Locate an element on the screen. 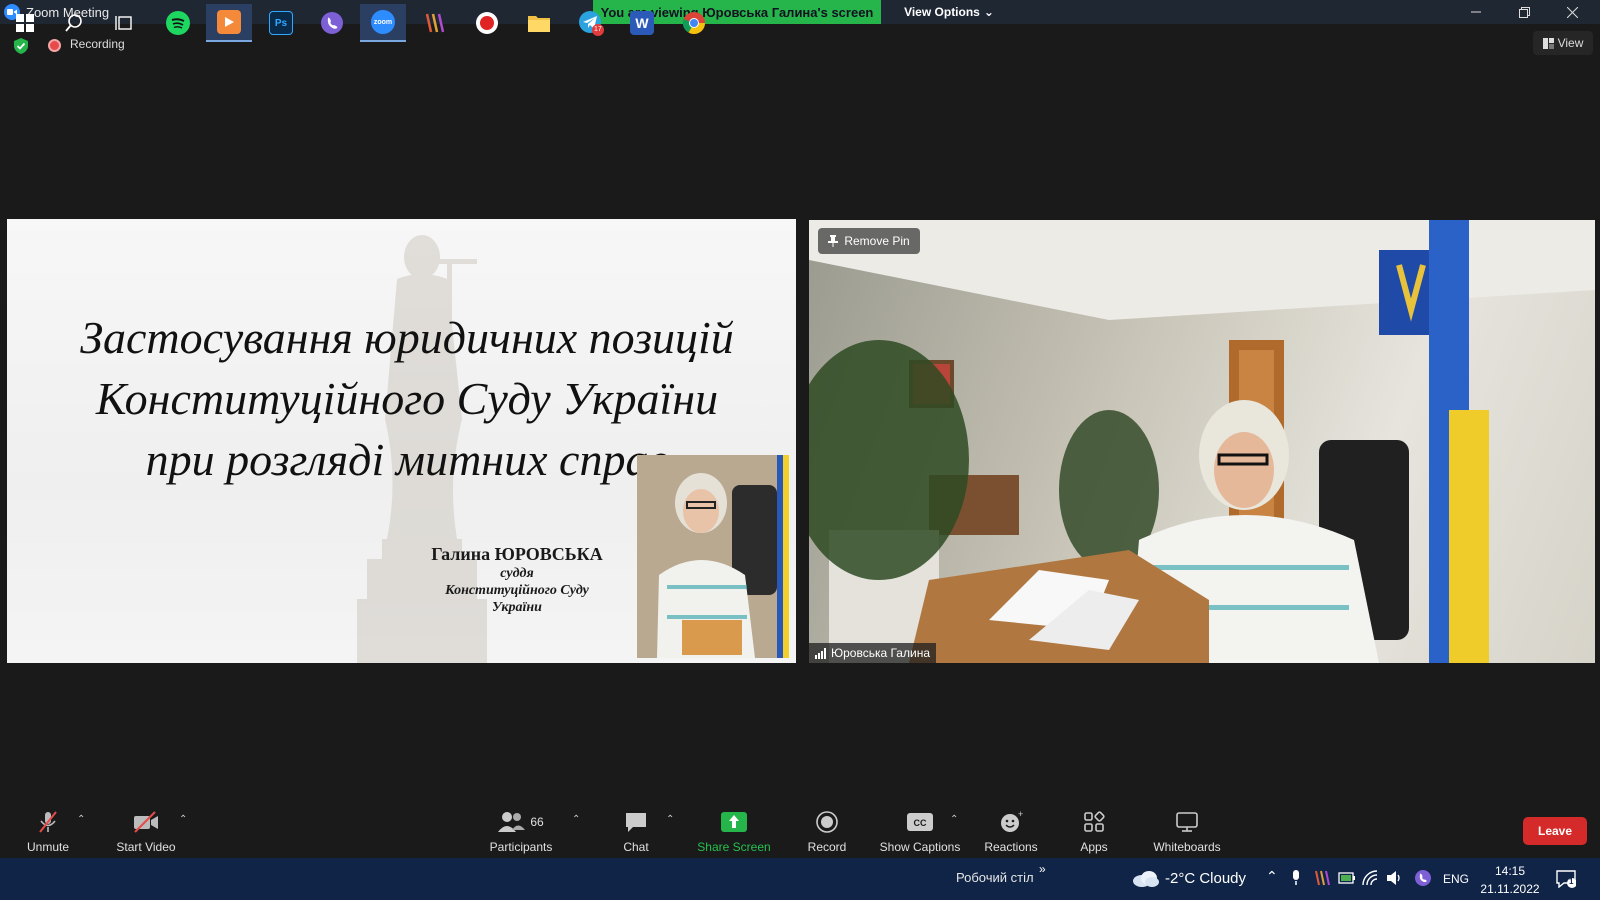  taskbar-winrar is located at coordinates (435, 23).